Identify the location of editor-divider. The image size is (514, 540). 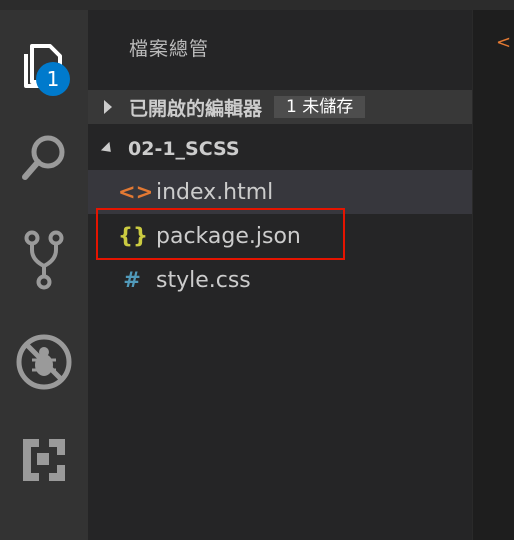
(472, 275).